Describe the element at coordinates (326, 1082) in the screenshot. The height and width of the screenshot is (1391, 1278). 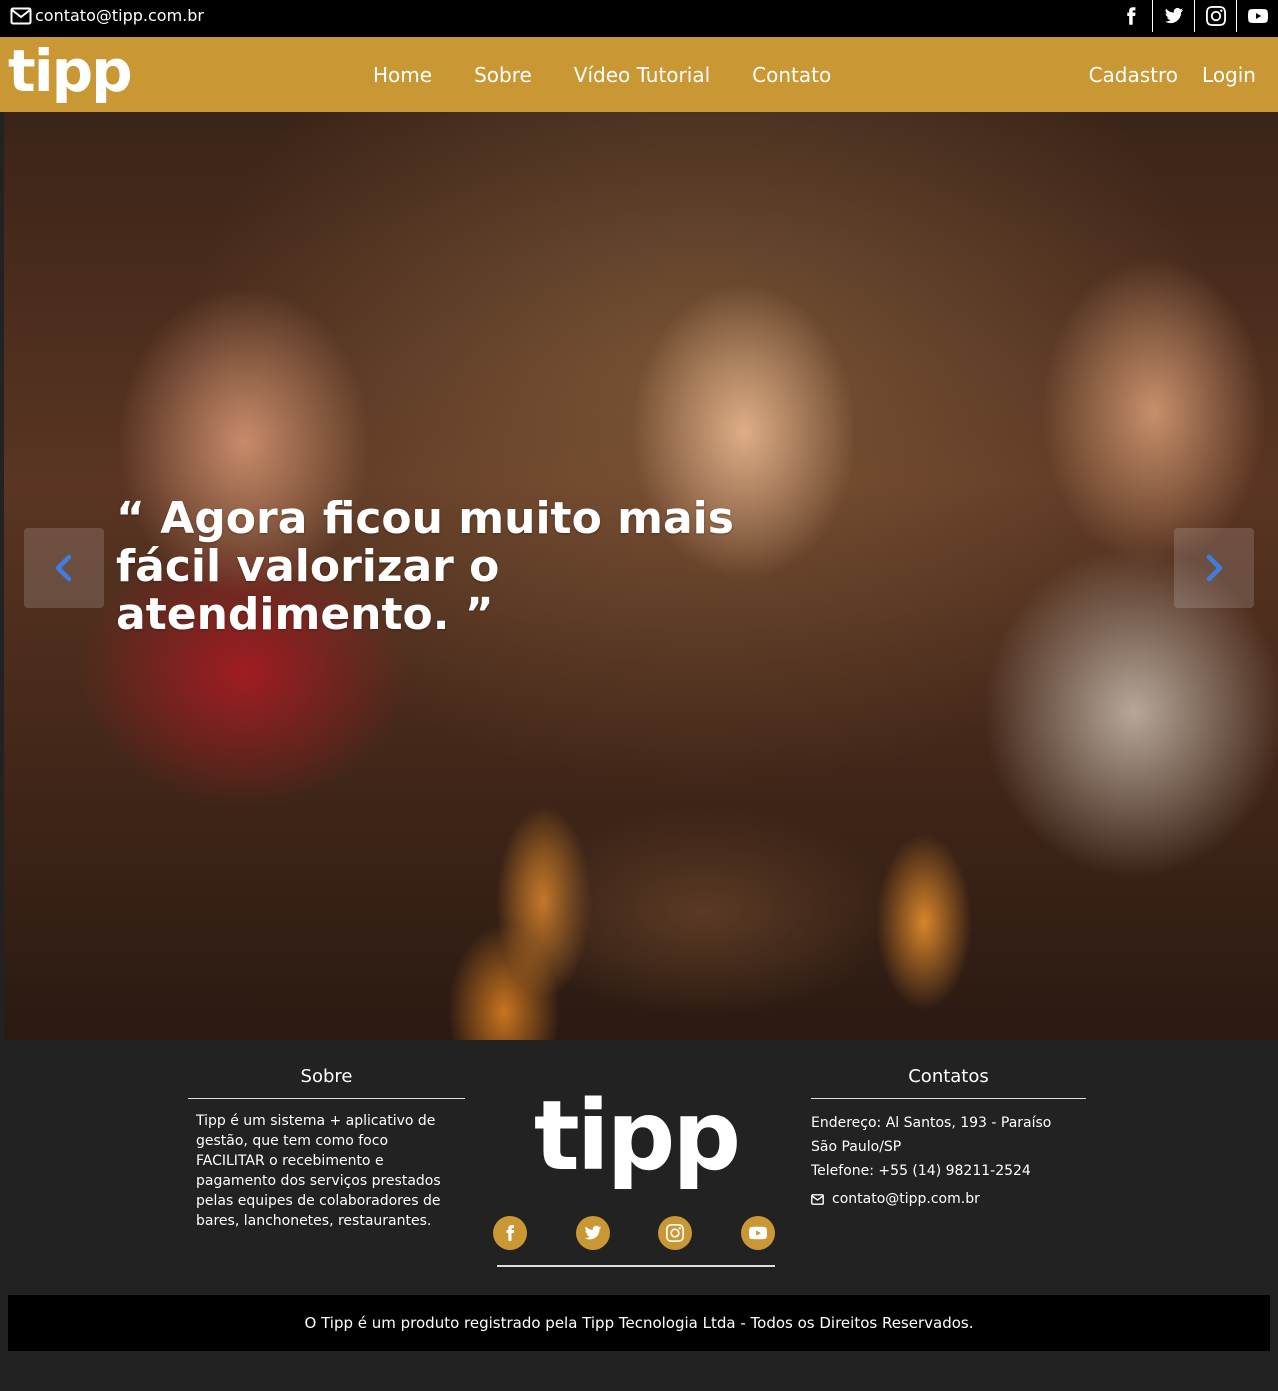
I see `footer-sobre-title: Sobre` at that location.